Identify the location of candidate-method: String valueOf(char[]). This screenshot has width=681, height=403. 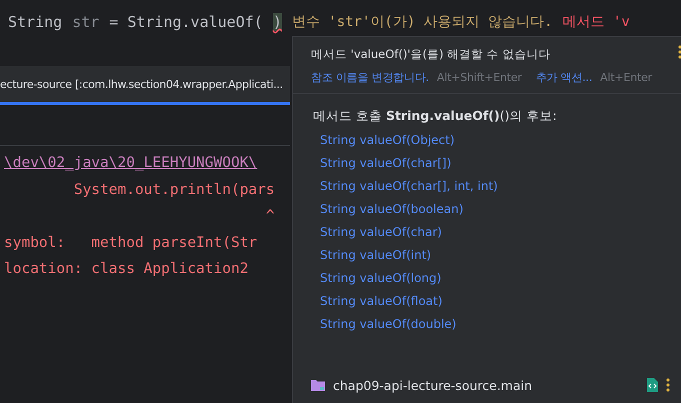
(497, 163).